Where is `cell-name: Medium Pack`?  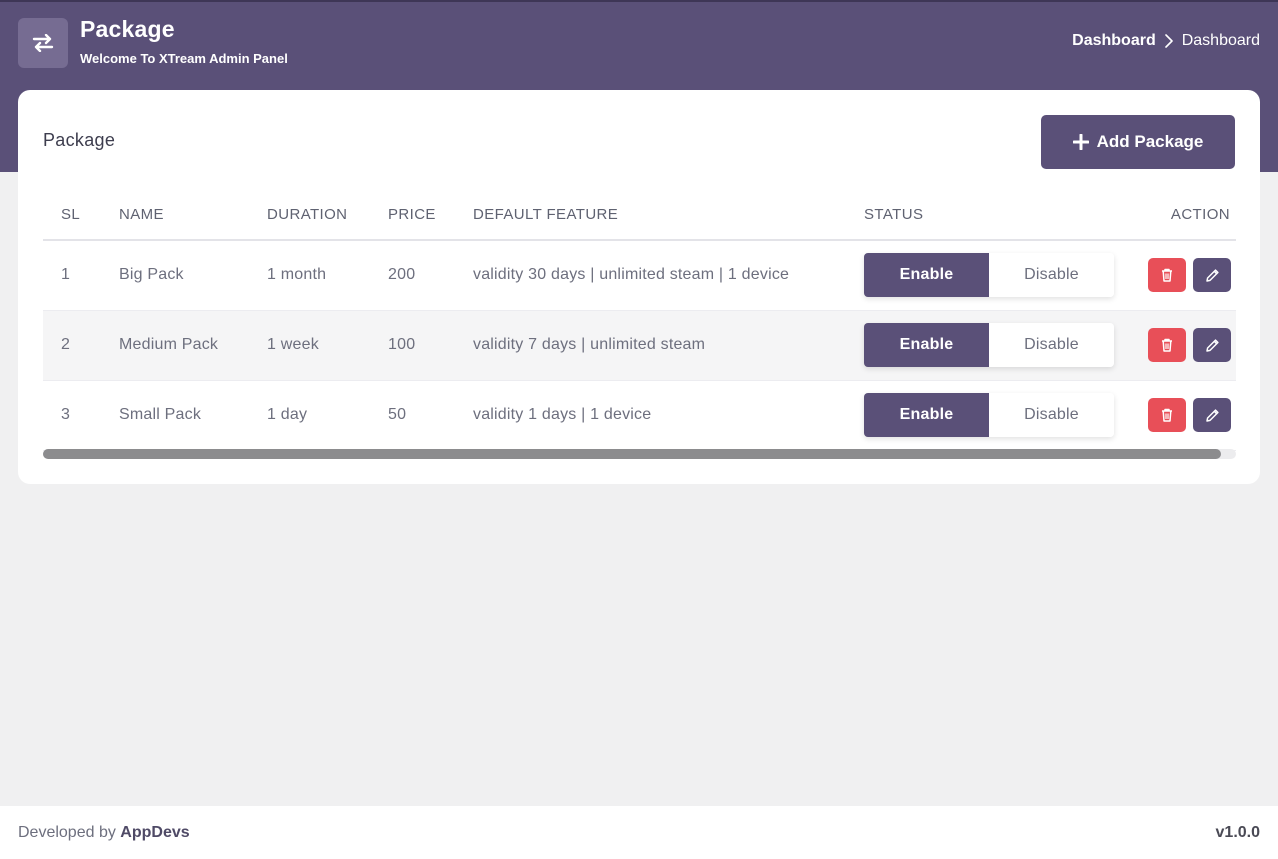 cell-name: Medium Pack is located at coordinates (175, 345).